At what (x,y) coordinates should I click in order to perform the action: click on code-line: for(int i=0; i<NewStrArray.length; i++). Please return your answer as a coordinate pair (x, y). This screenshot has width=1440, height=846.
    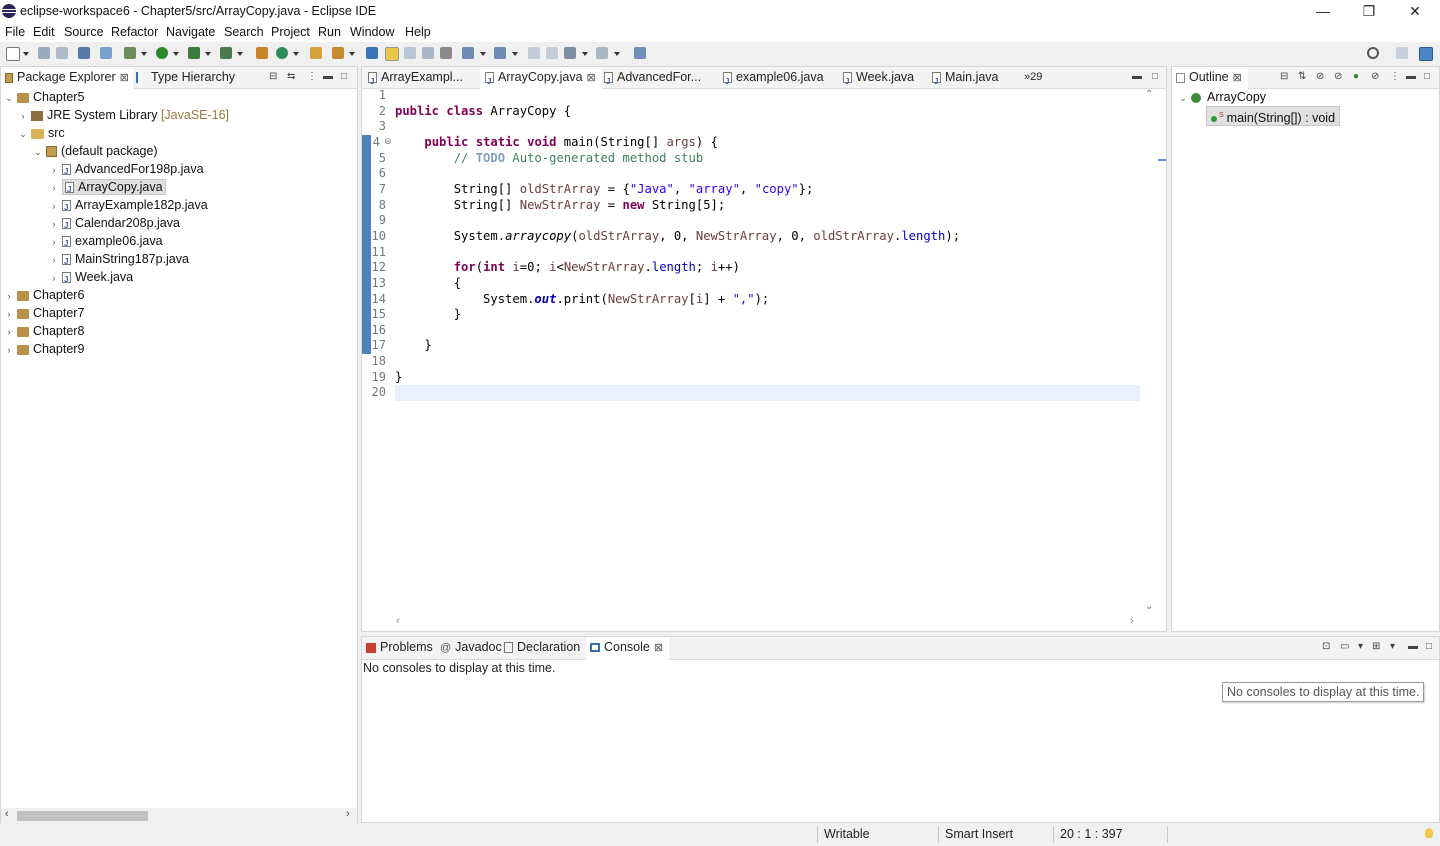
    Looking at the image, I should click on (567, 268).